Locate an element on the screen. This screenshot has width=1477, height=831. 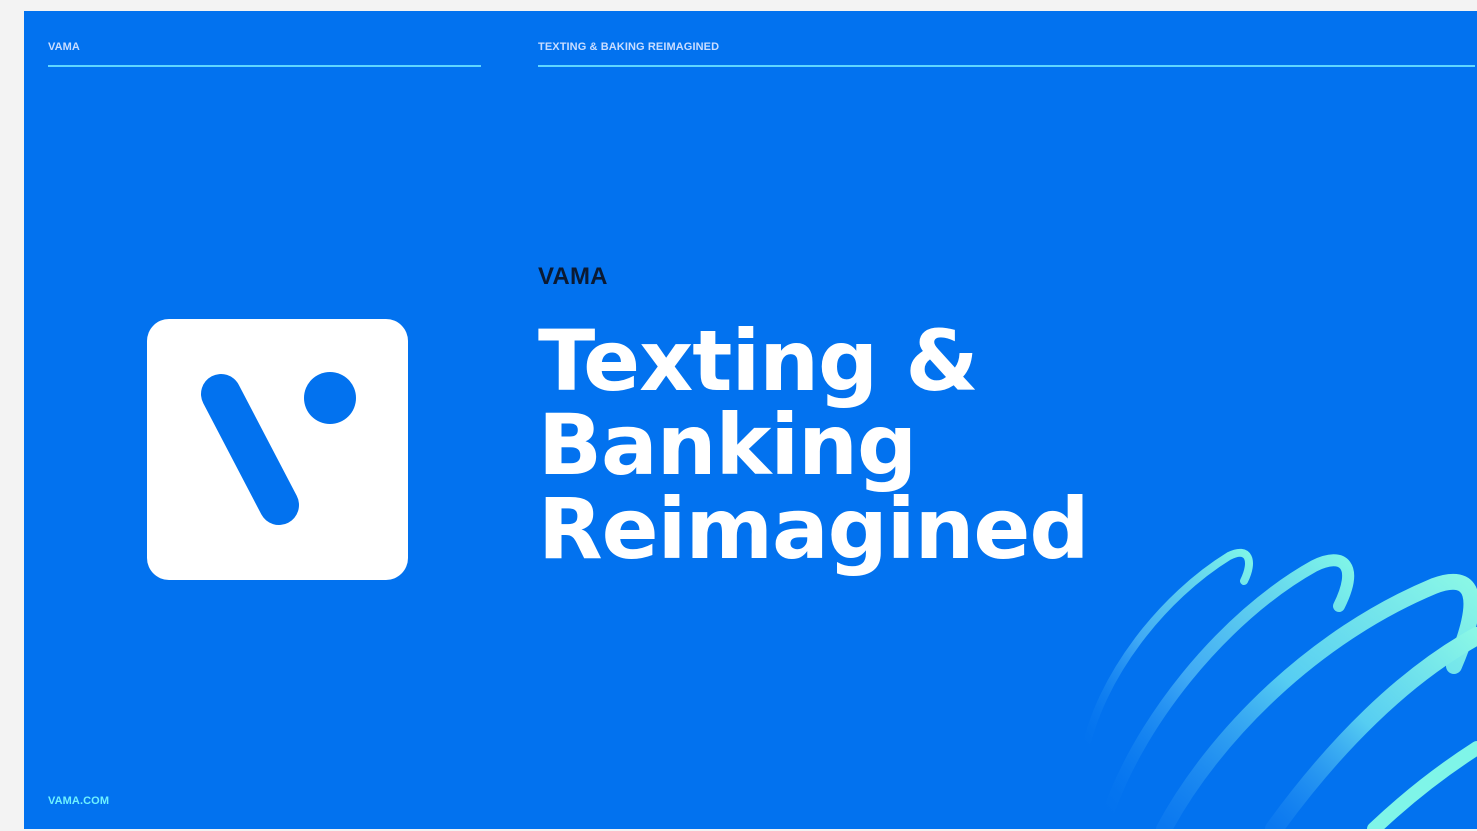
header-divider-left is located at coordinates (264, 66).